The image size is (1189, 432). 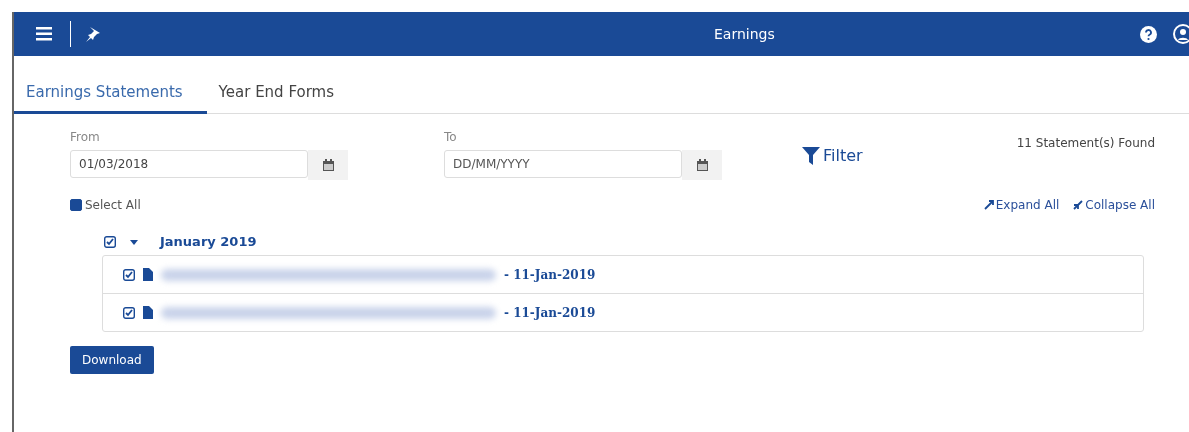 I want to click on group-label: January 2019, so click(x=208, y=241).